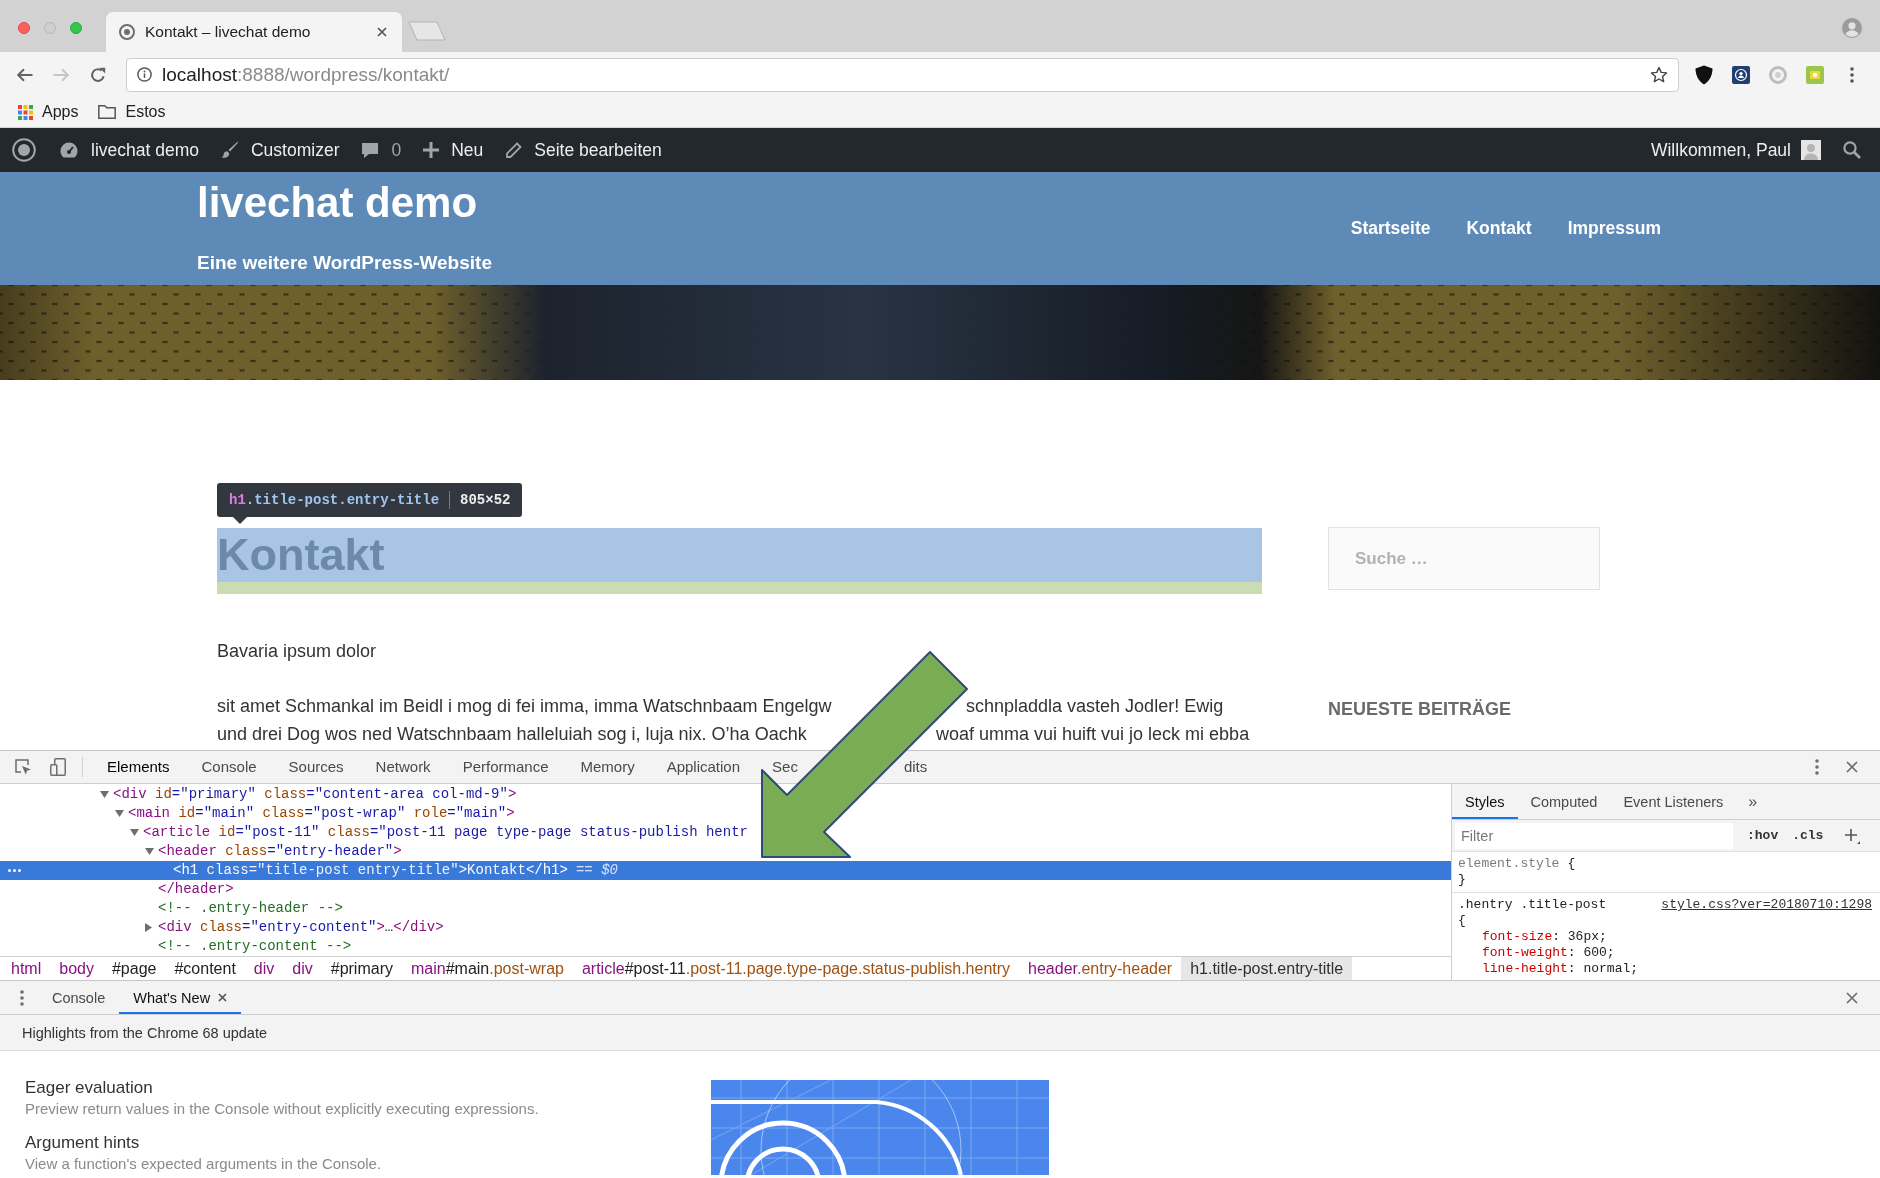 The image size is (1880, 1178). Describe the element at coordinates (1741, 74) in the screenshot. I see `badge-icon` at that location.